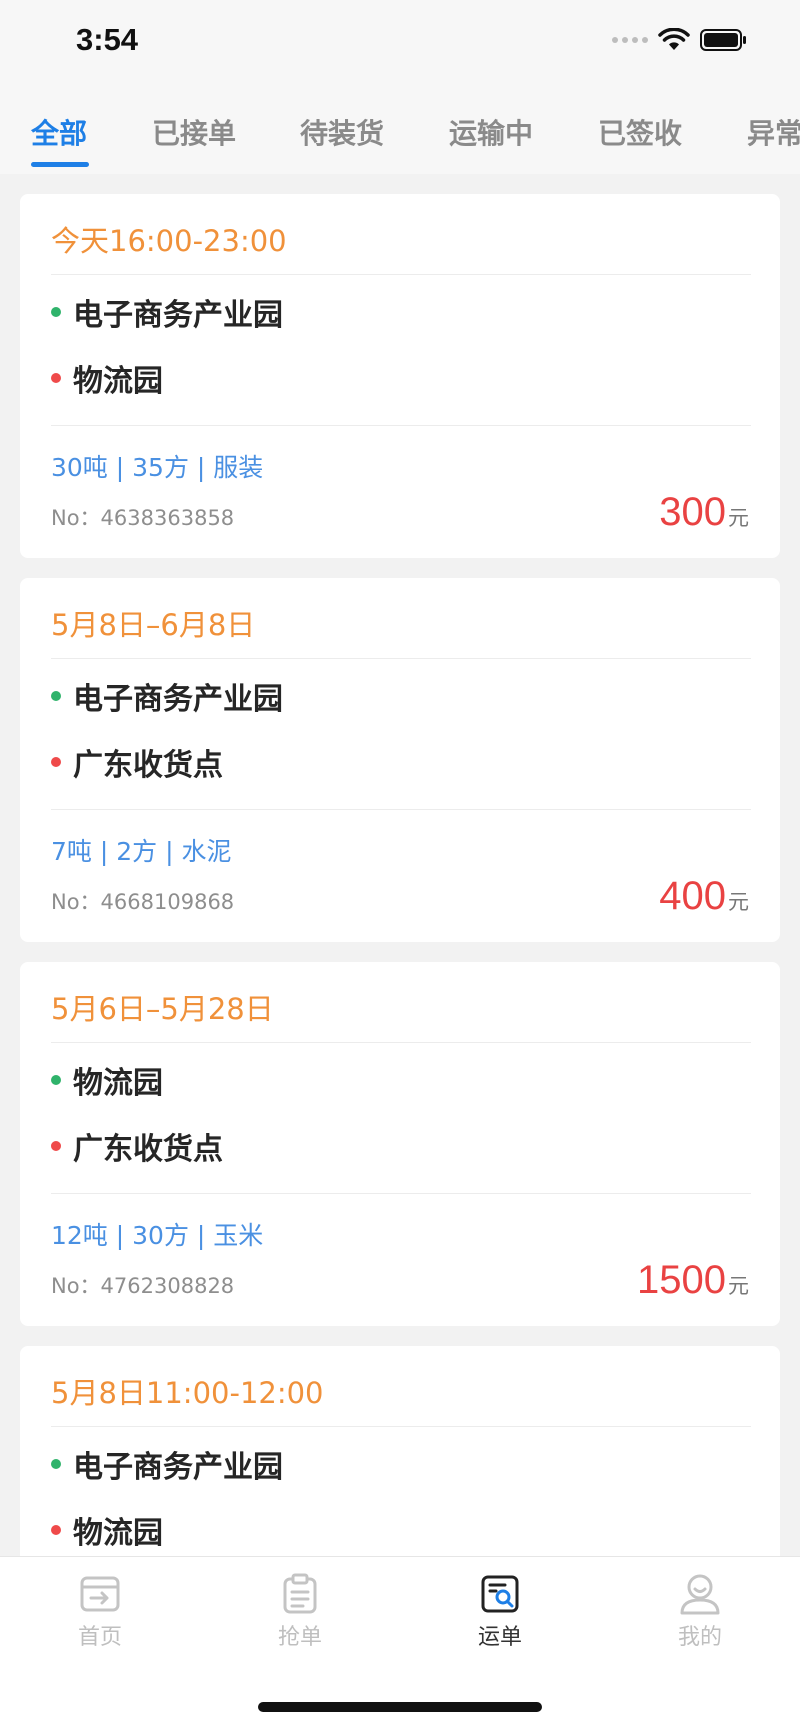 The height and width of the screenshot is (1731, 800). I want to click on signal-icon, so click(630, 40).